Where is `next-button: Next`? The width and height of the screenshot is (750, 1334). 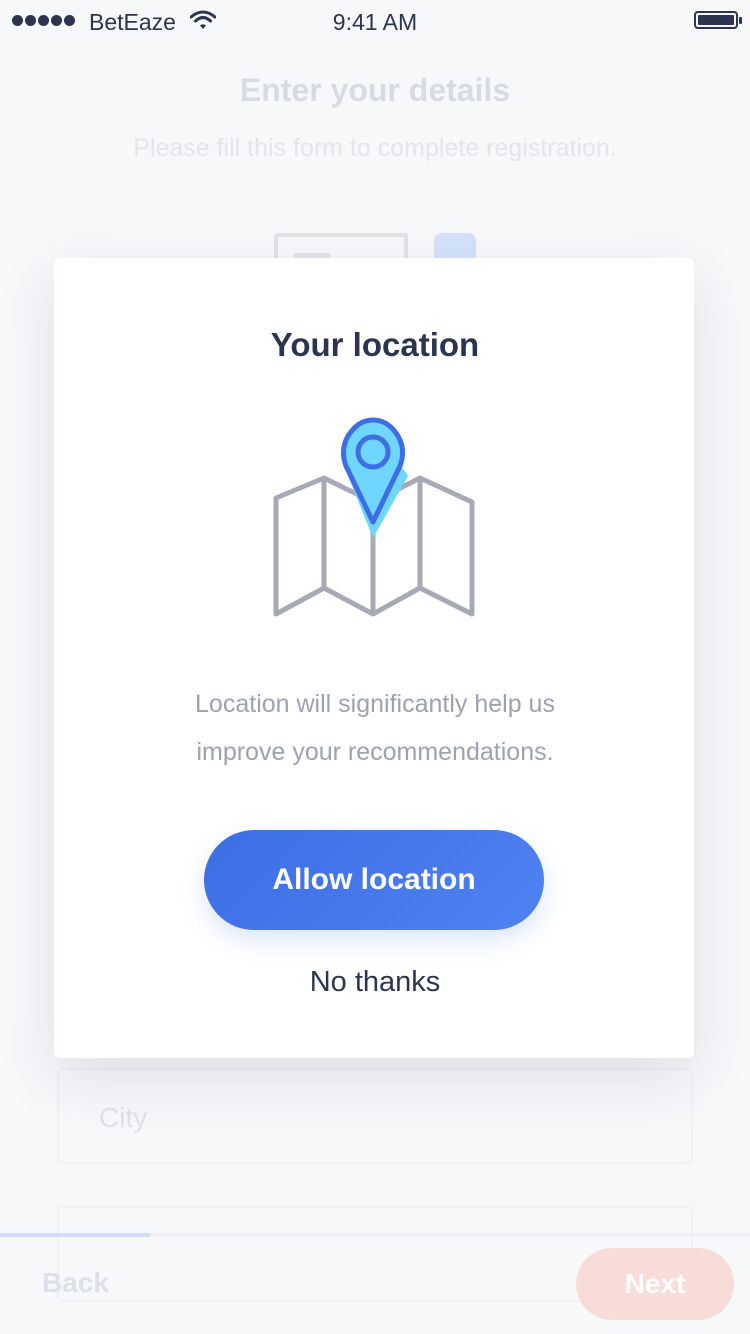
next-button: Next is located at coordinates (655, 1284).